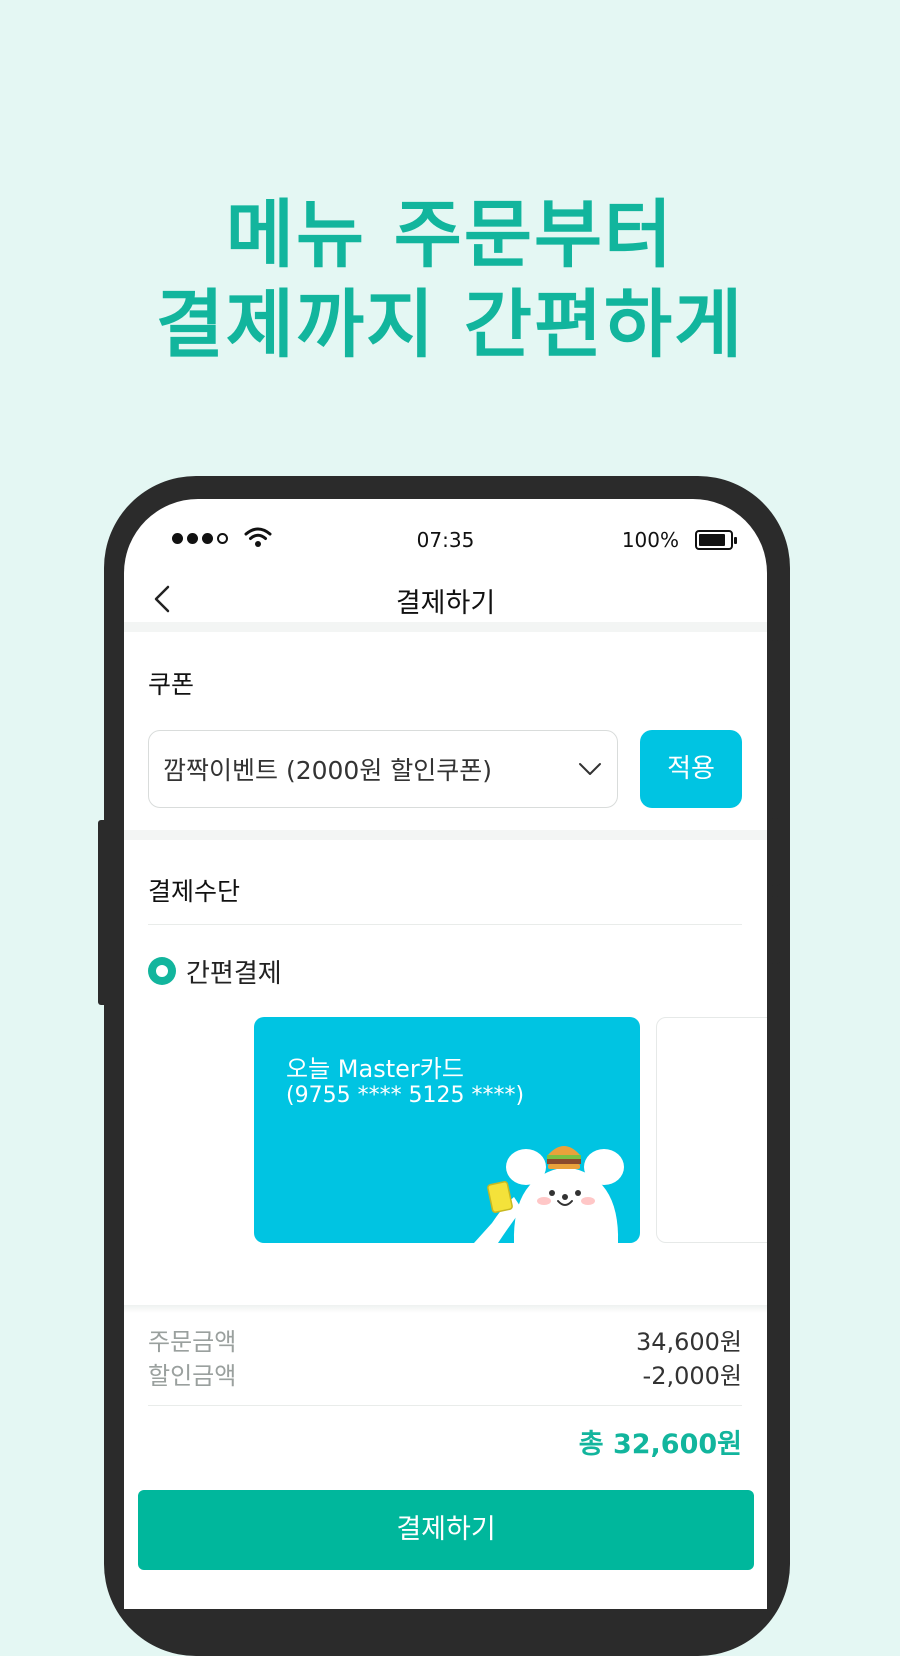  I want to click on discount-amount-row: 할인금액 -2,000원, so click(445, 1373).